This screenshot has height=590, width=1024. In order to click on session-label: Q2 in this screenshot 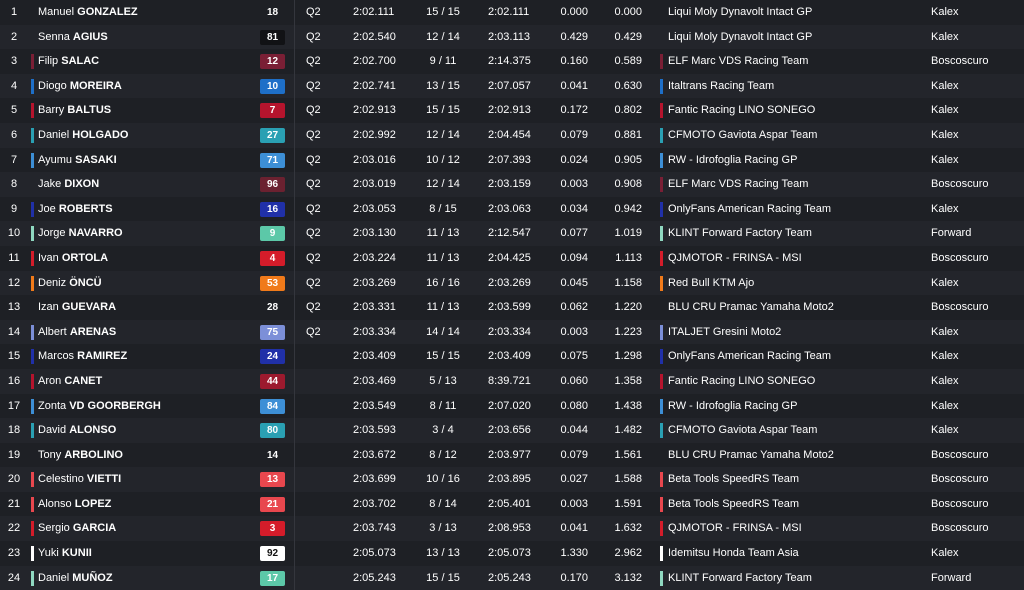, I will do `click(313, 208)`.